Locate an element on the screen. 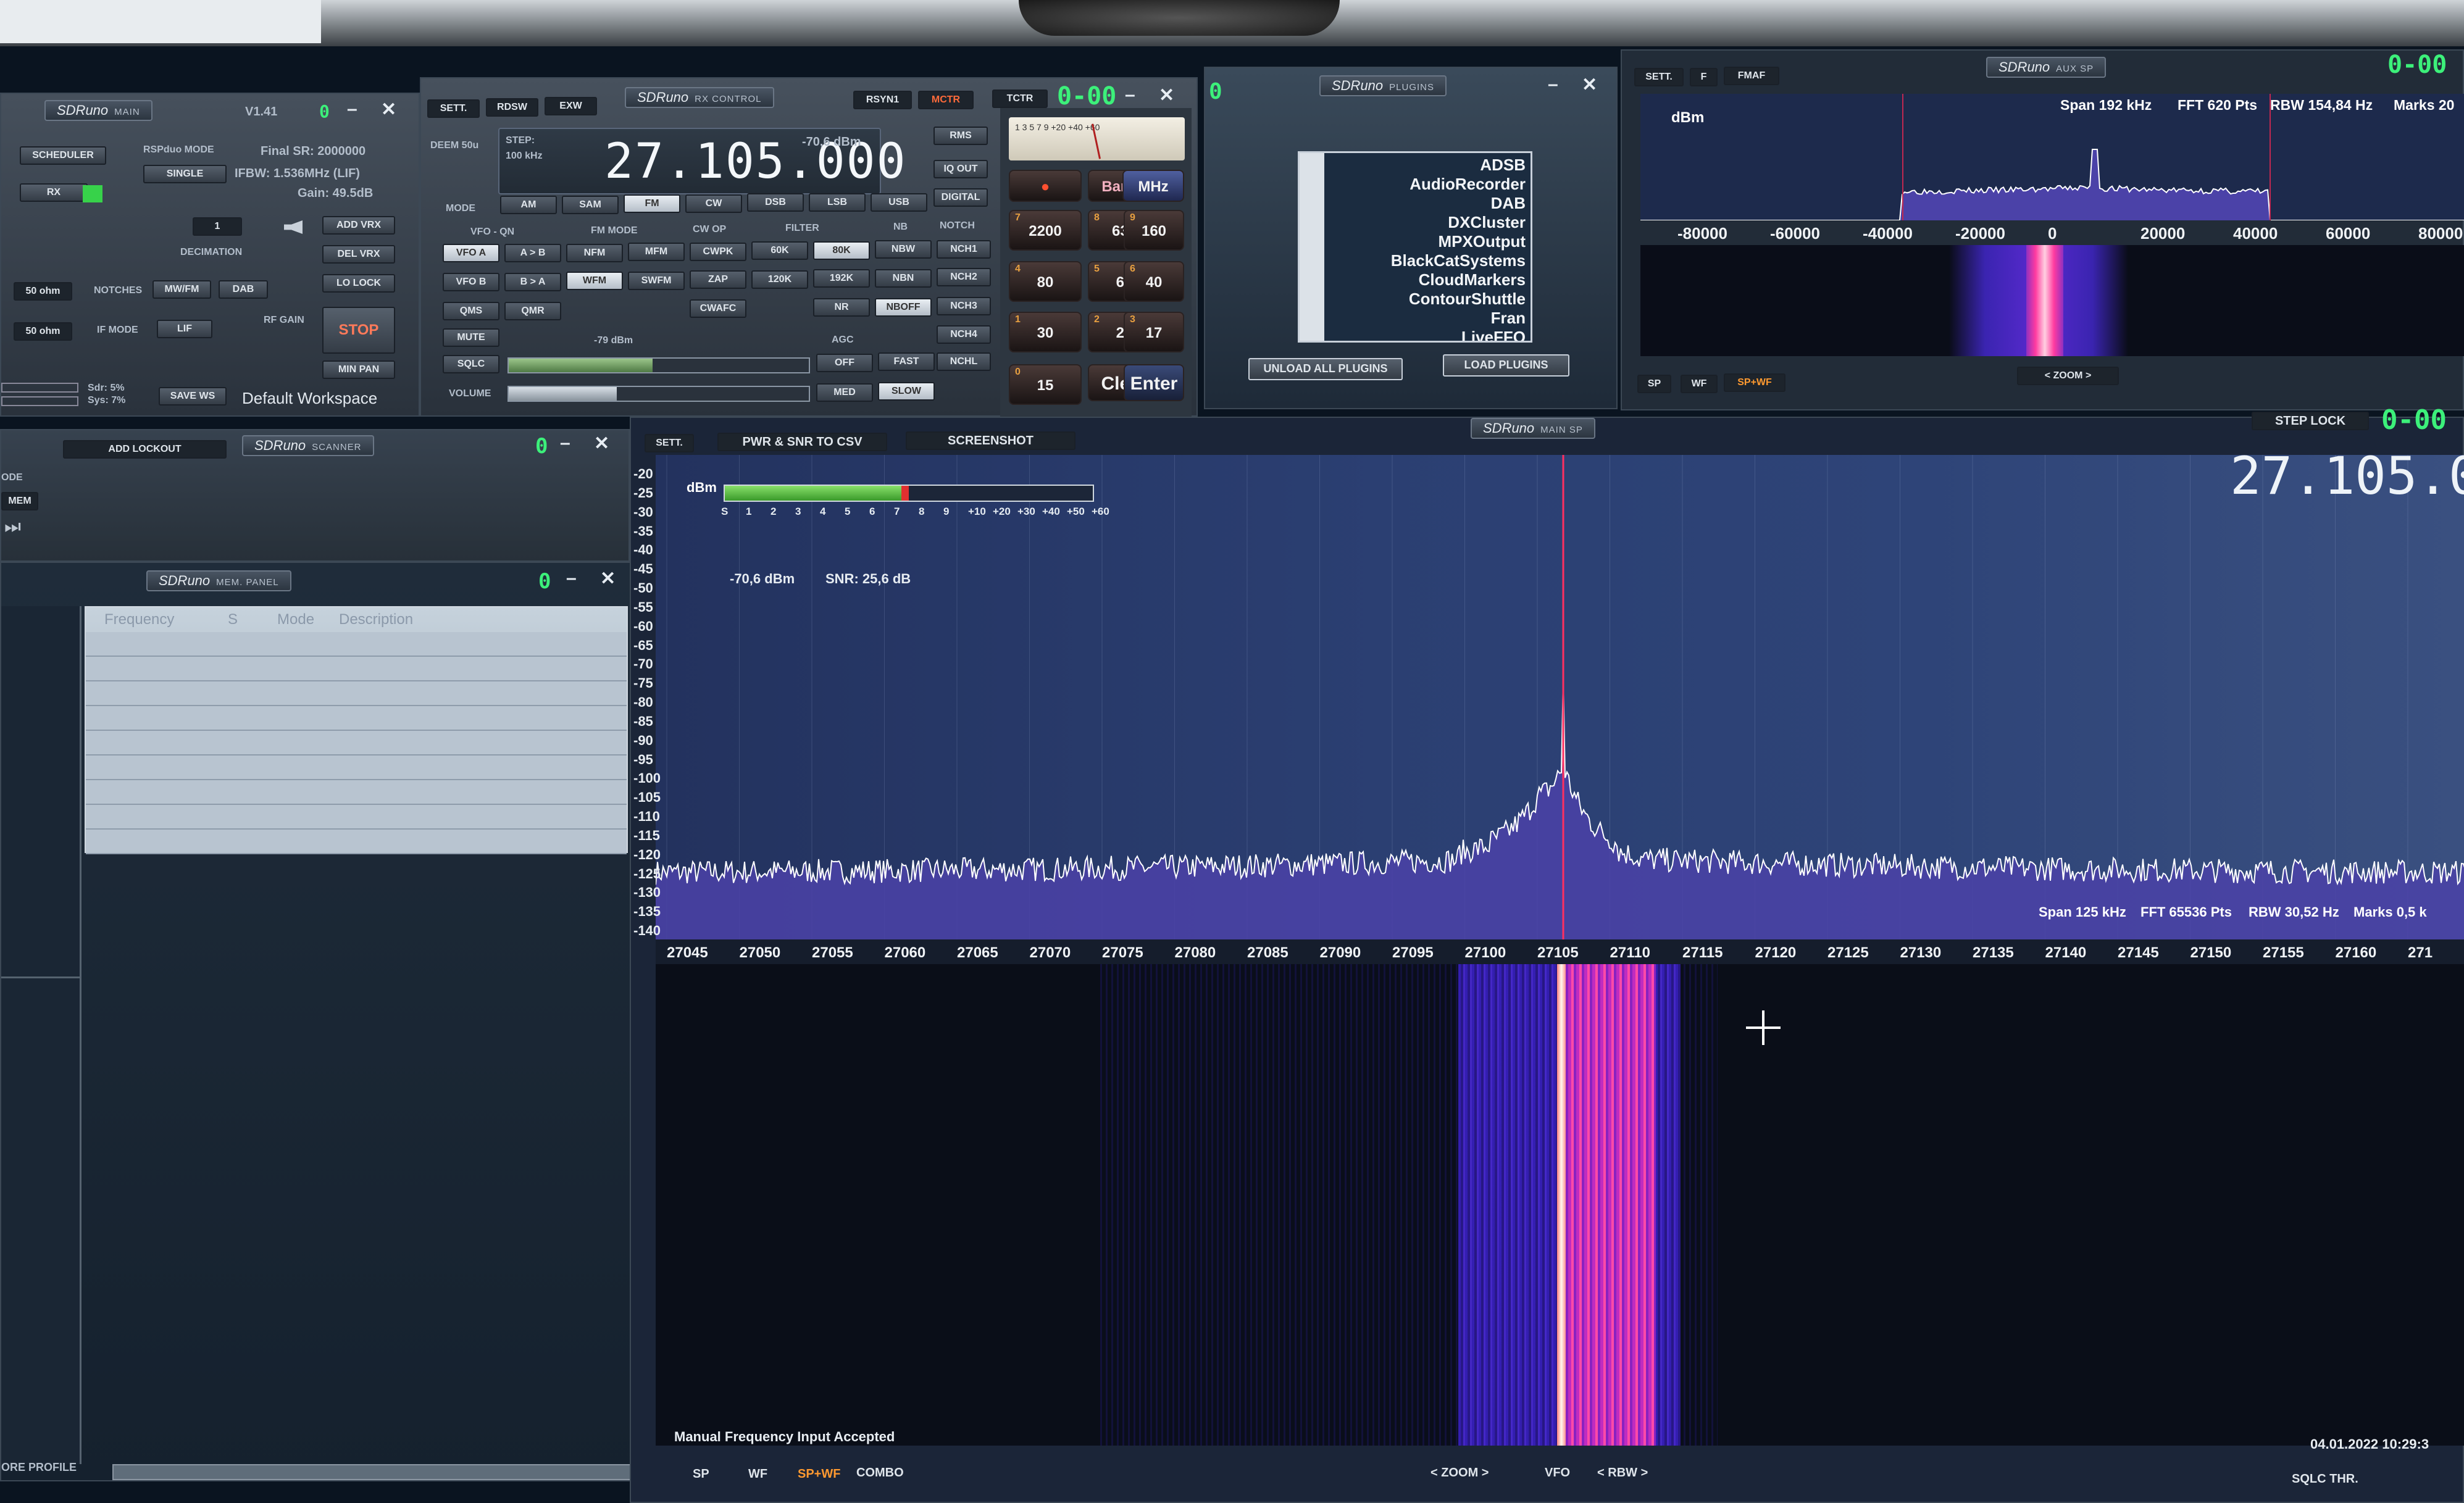 The image size is (2464, 1503). rsyn1-button: RSYN1 is located at coordinates (882, 100).